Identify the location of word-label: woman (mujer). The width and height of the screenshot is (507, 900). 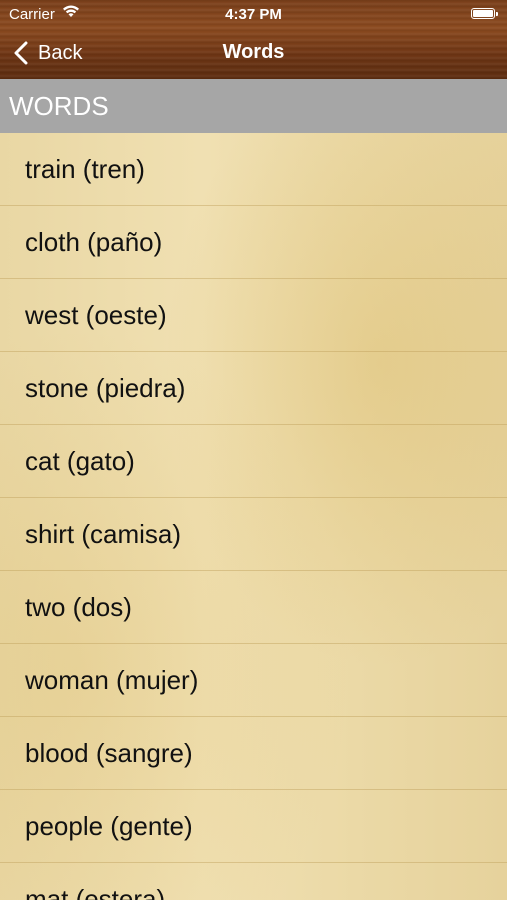
(112, 680).